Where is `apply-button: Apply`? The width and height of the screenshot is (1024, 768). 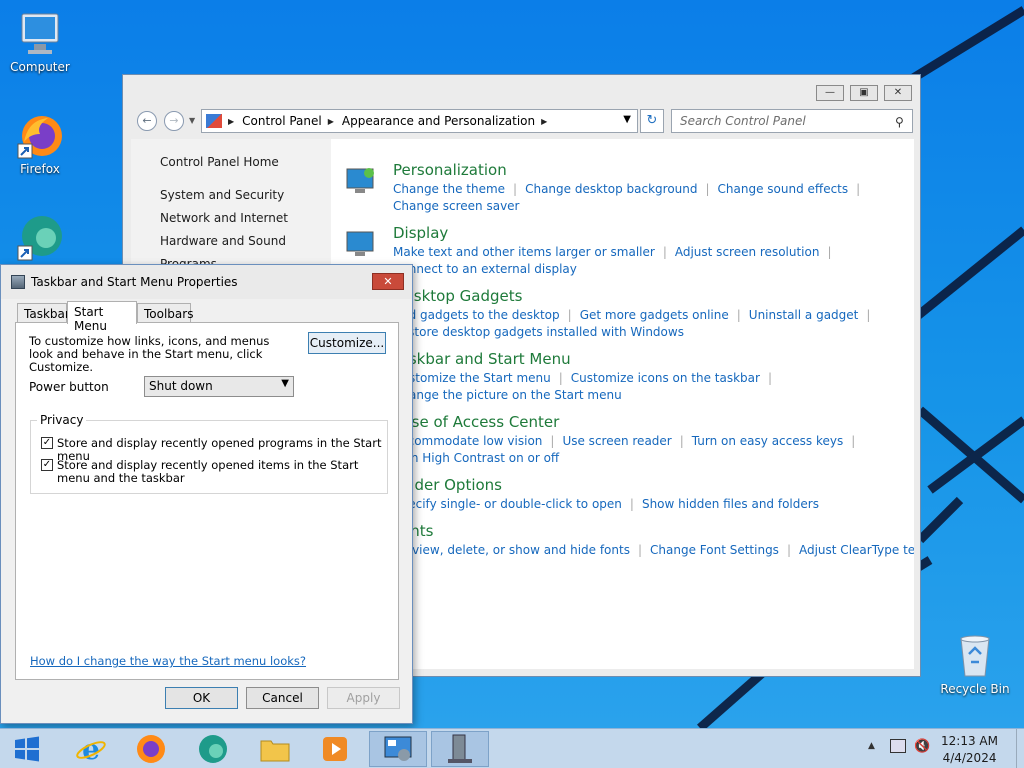 apply-button: Apply is located at coordinates (363, 698).